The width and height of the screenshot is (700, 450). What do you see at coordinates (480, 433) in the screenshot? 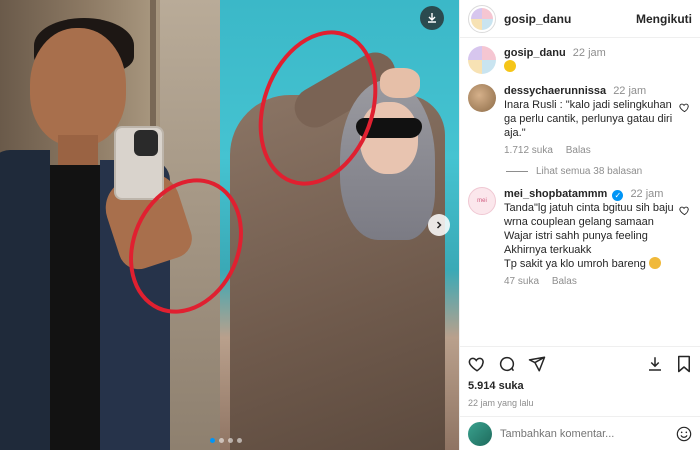
I see `current-user-avatar` at bounding box center [480, 433].